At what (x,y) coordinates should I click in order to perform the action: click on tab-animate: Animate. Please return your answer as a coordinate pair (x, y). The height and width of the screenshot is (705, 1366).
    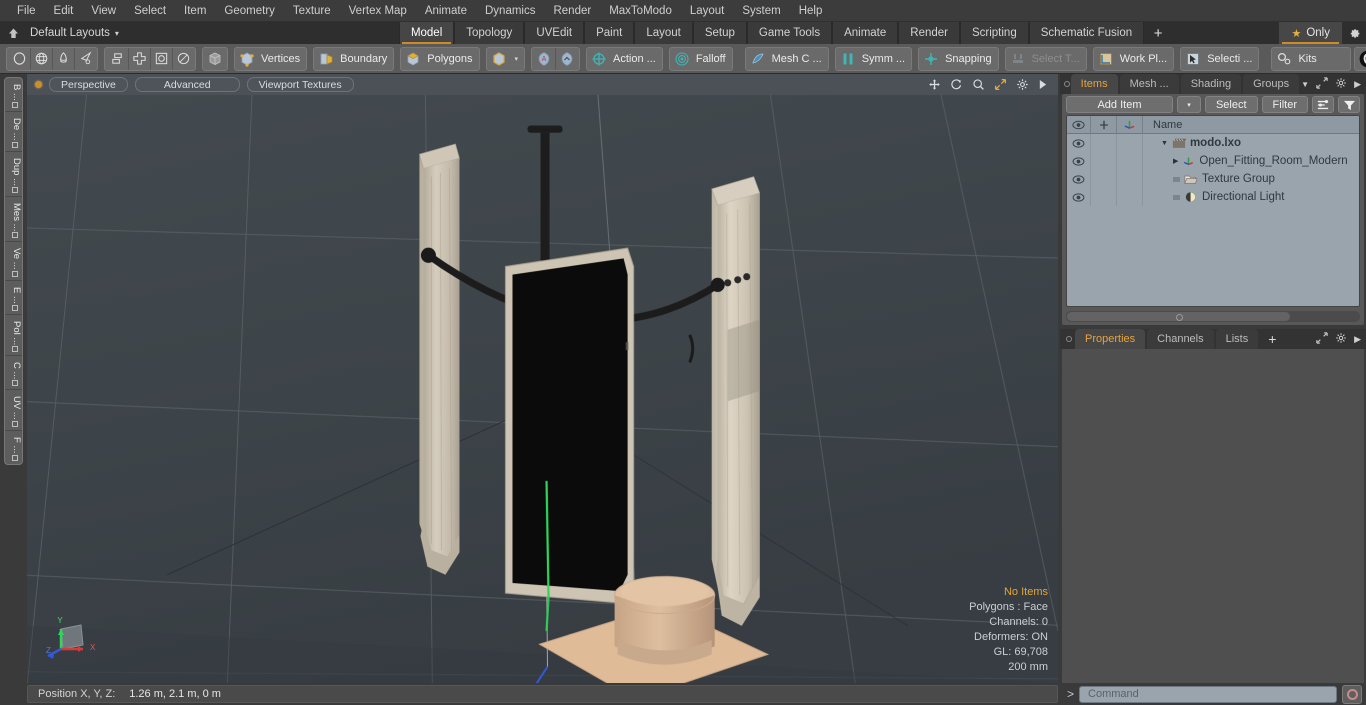
    Looking at the image, I should click on (865, 33).